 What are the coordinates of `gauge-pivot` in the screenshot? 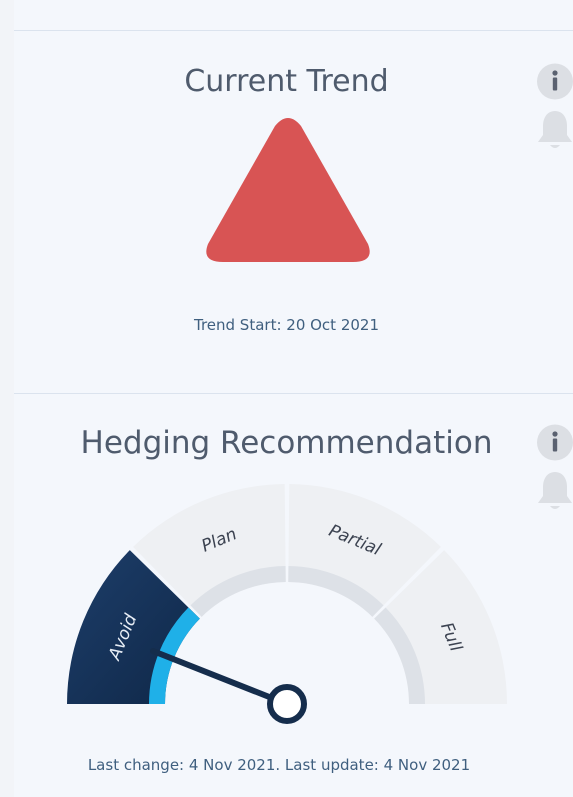 It's located at (287, 704).